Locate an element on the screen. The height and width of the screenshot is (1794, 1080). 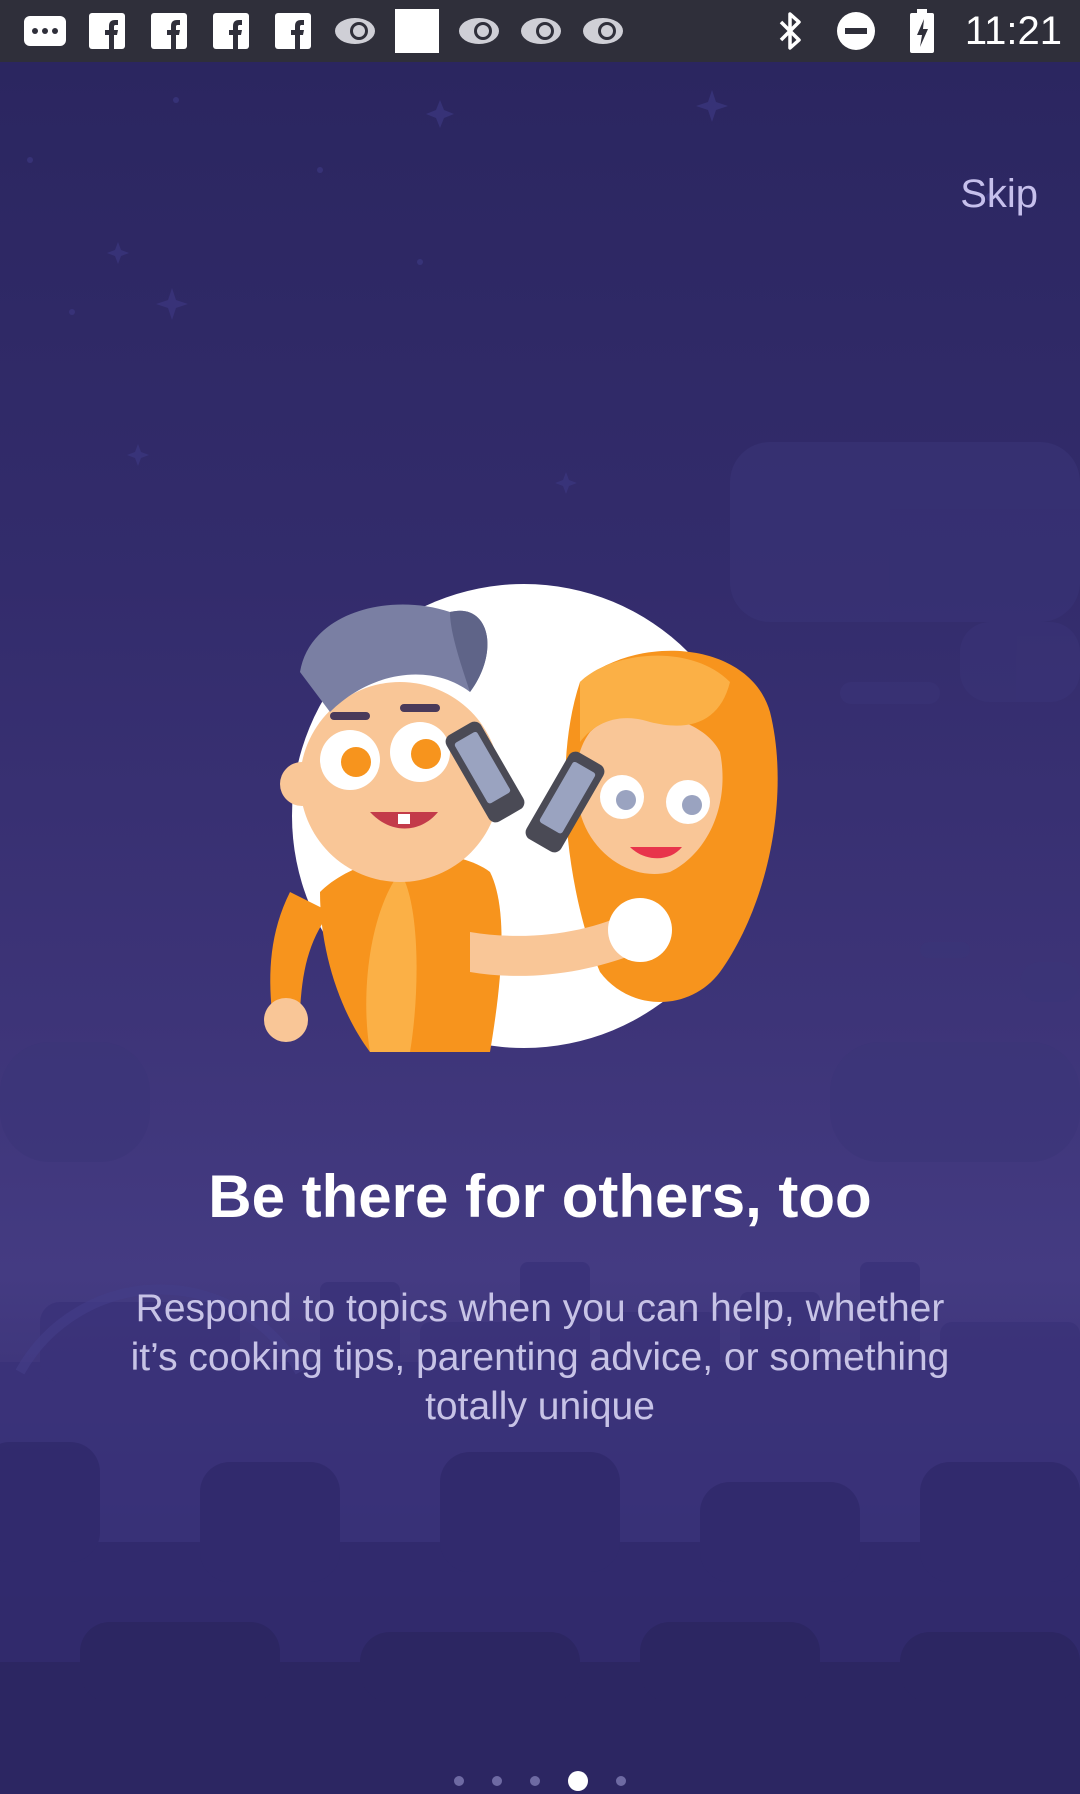
status-time: 11:21 is located at coordinates (1013, 31).